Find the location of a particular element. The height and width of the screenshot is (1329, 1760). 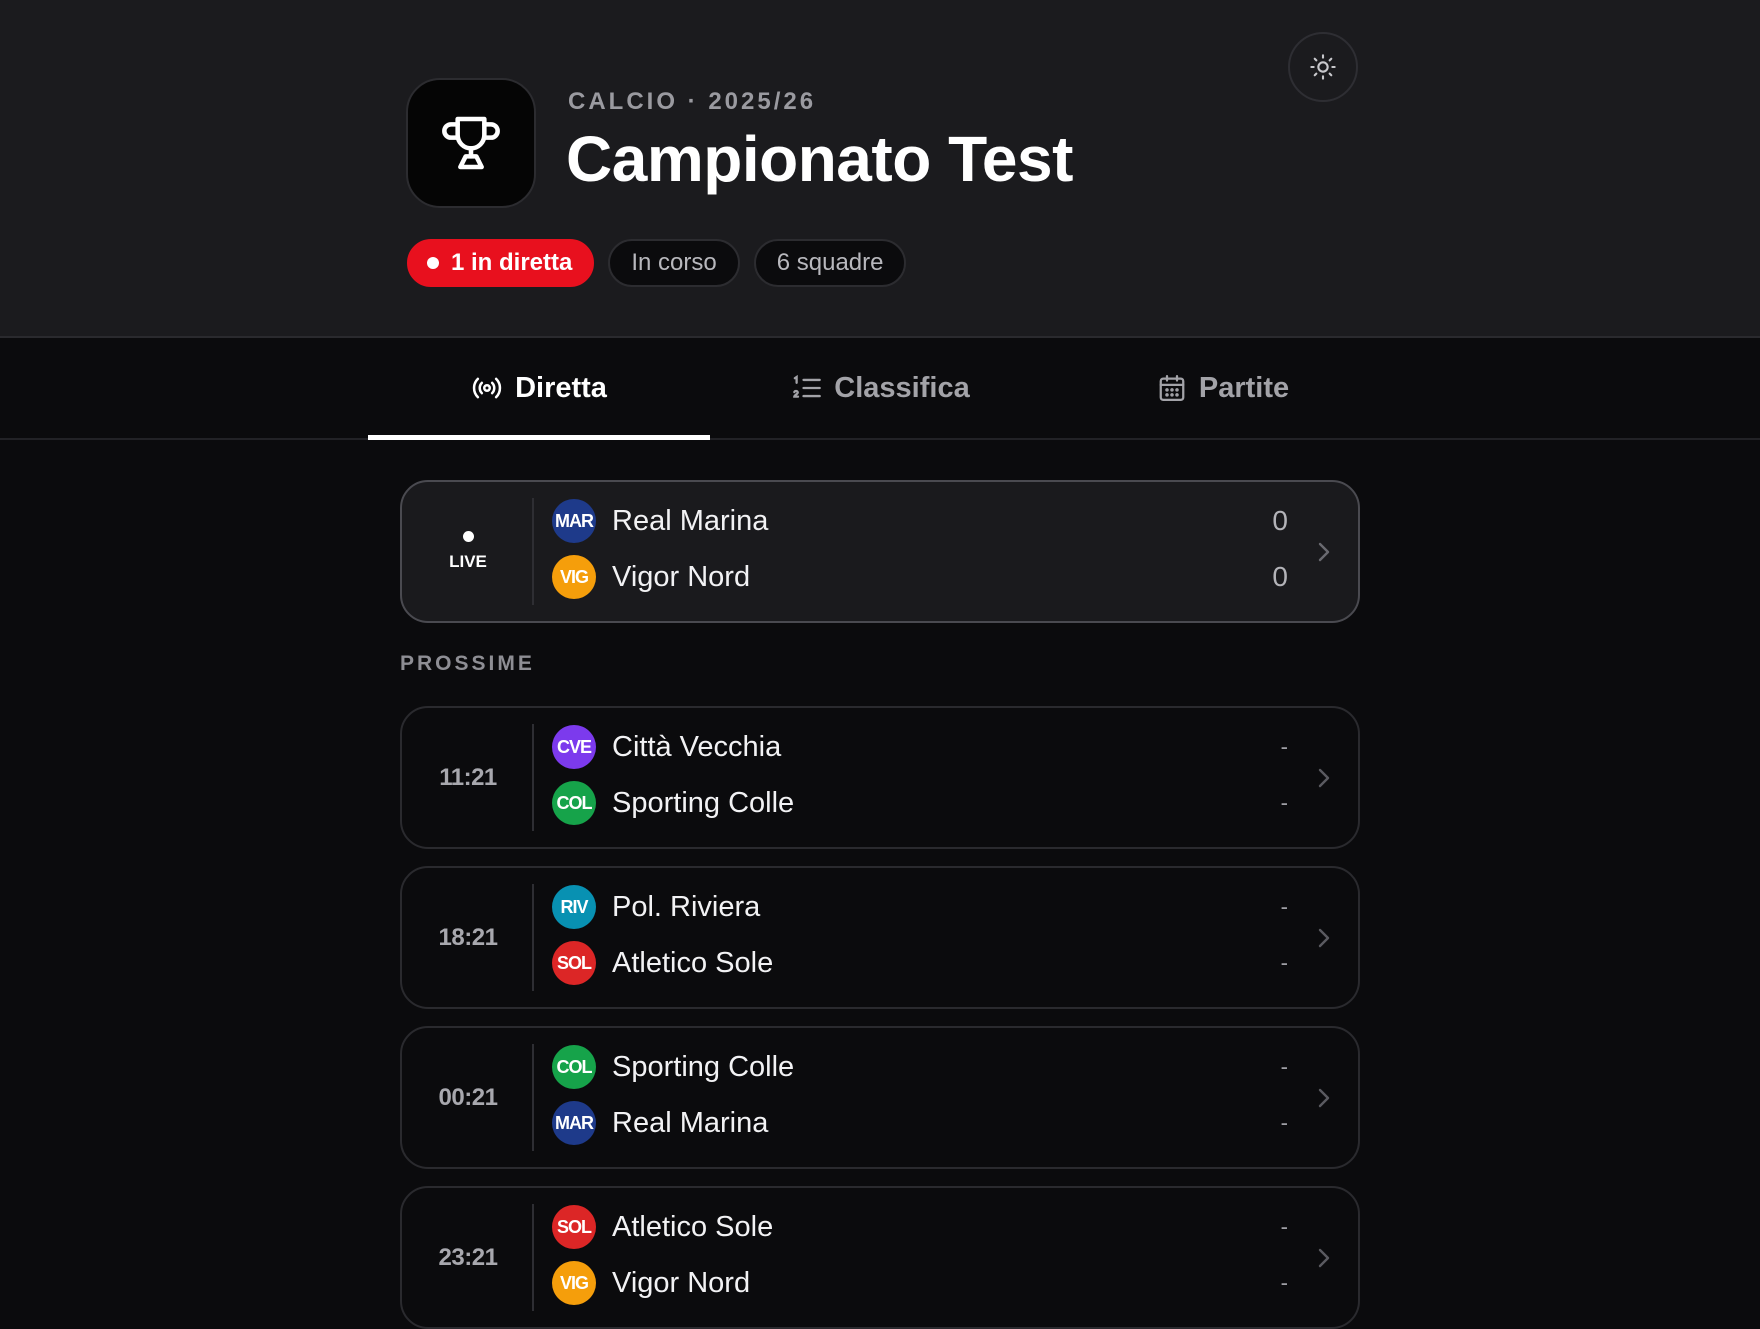

team-name: Pol. Riviera is located at coordinates (686, 906).